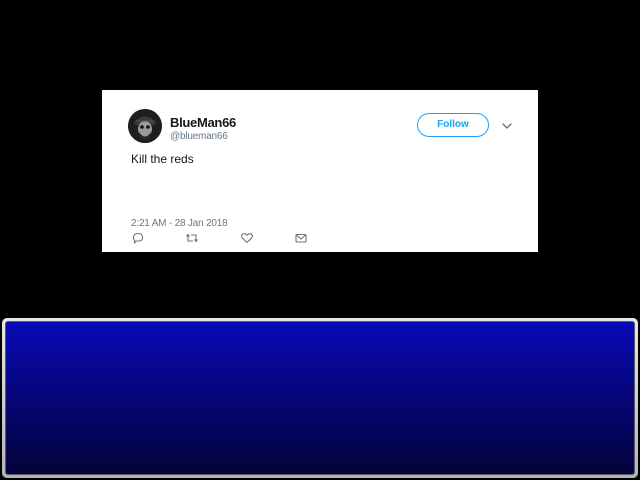 The height and width of the screenshot is (480, 640). I want to click on reply-icon, so click(138, 238).